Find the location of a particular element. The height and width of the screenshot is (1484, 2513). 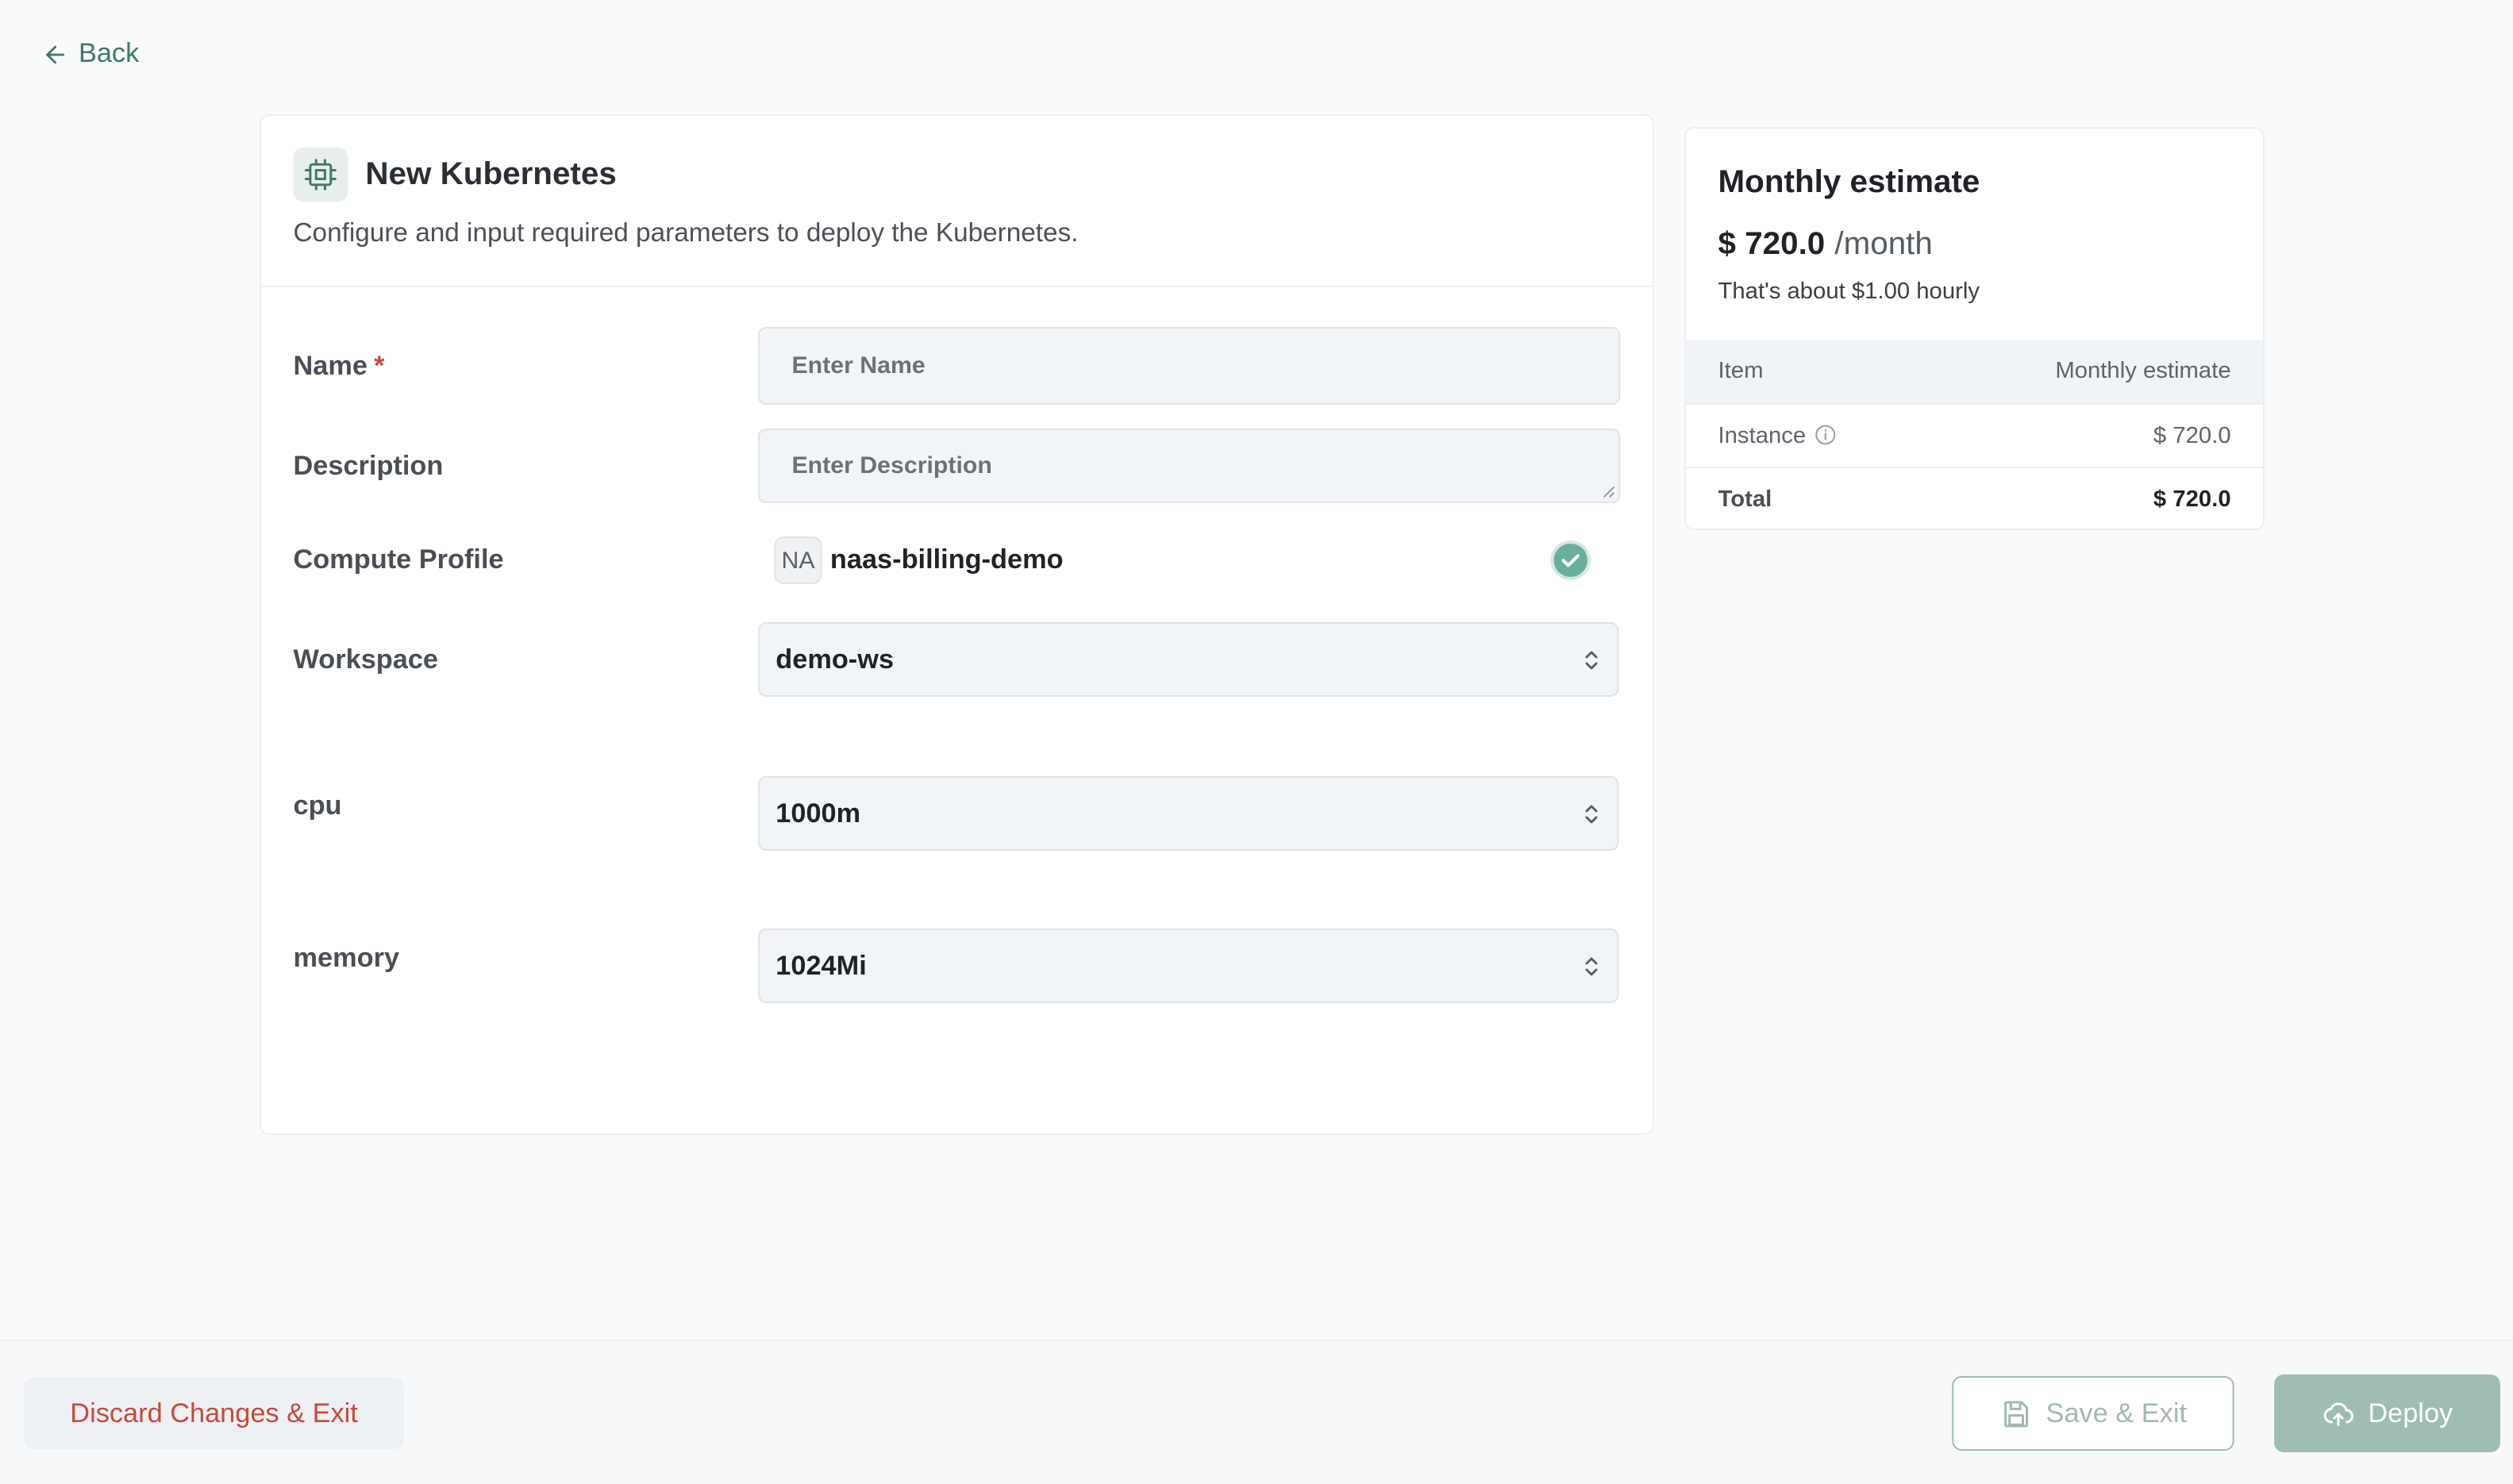

memory-row: memory 1024Mi is located at coordinates (957, 965).